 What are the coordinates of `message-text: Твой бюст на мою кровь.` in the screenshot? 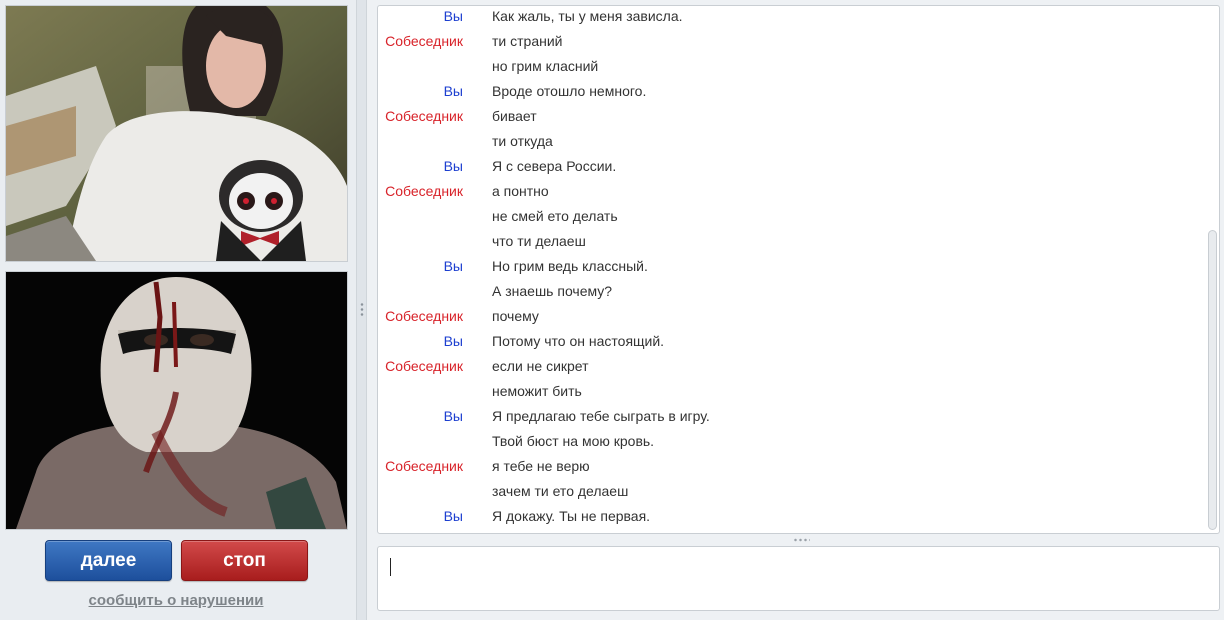 It's located at (573, 441).